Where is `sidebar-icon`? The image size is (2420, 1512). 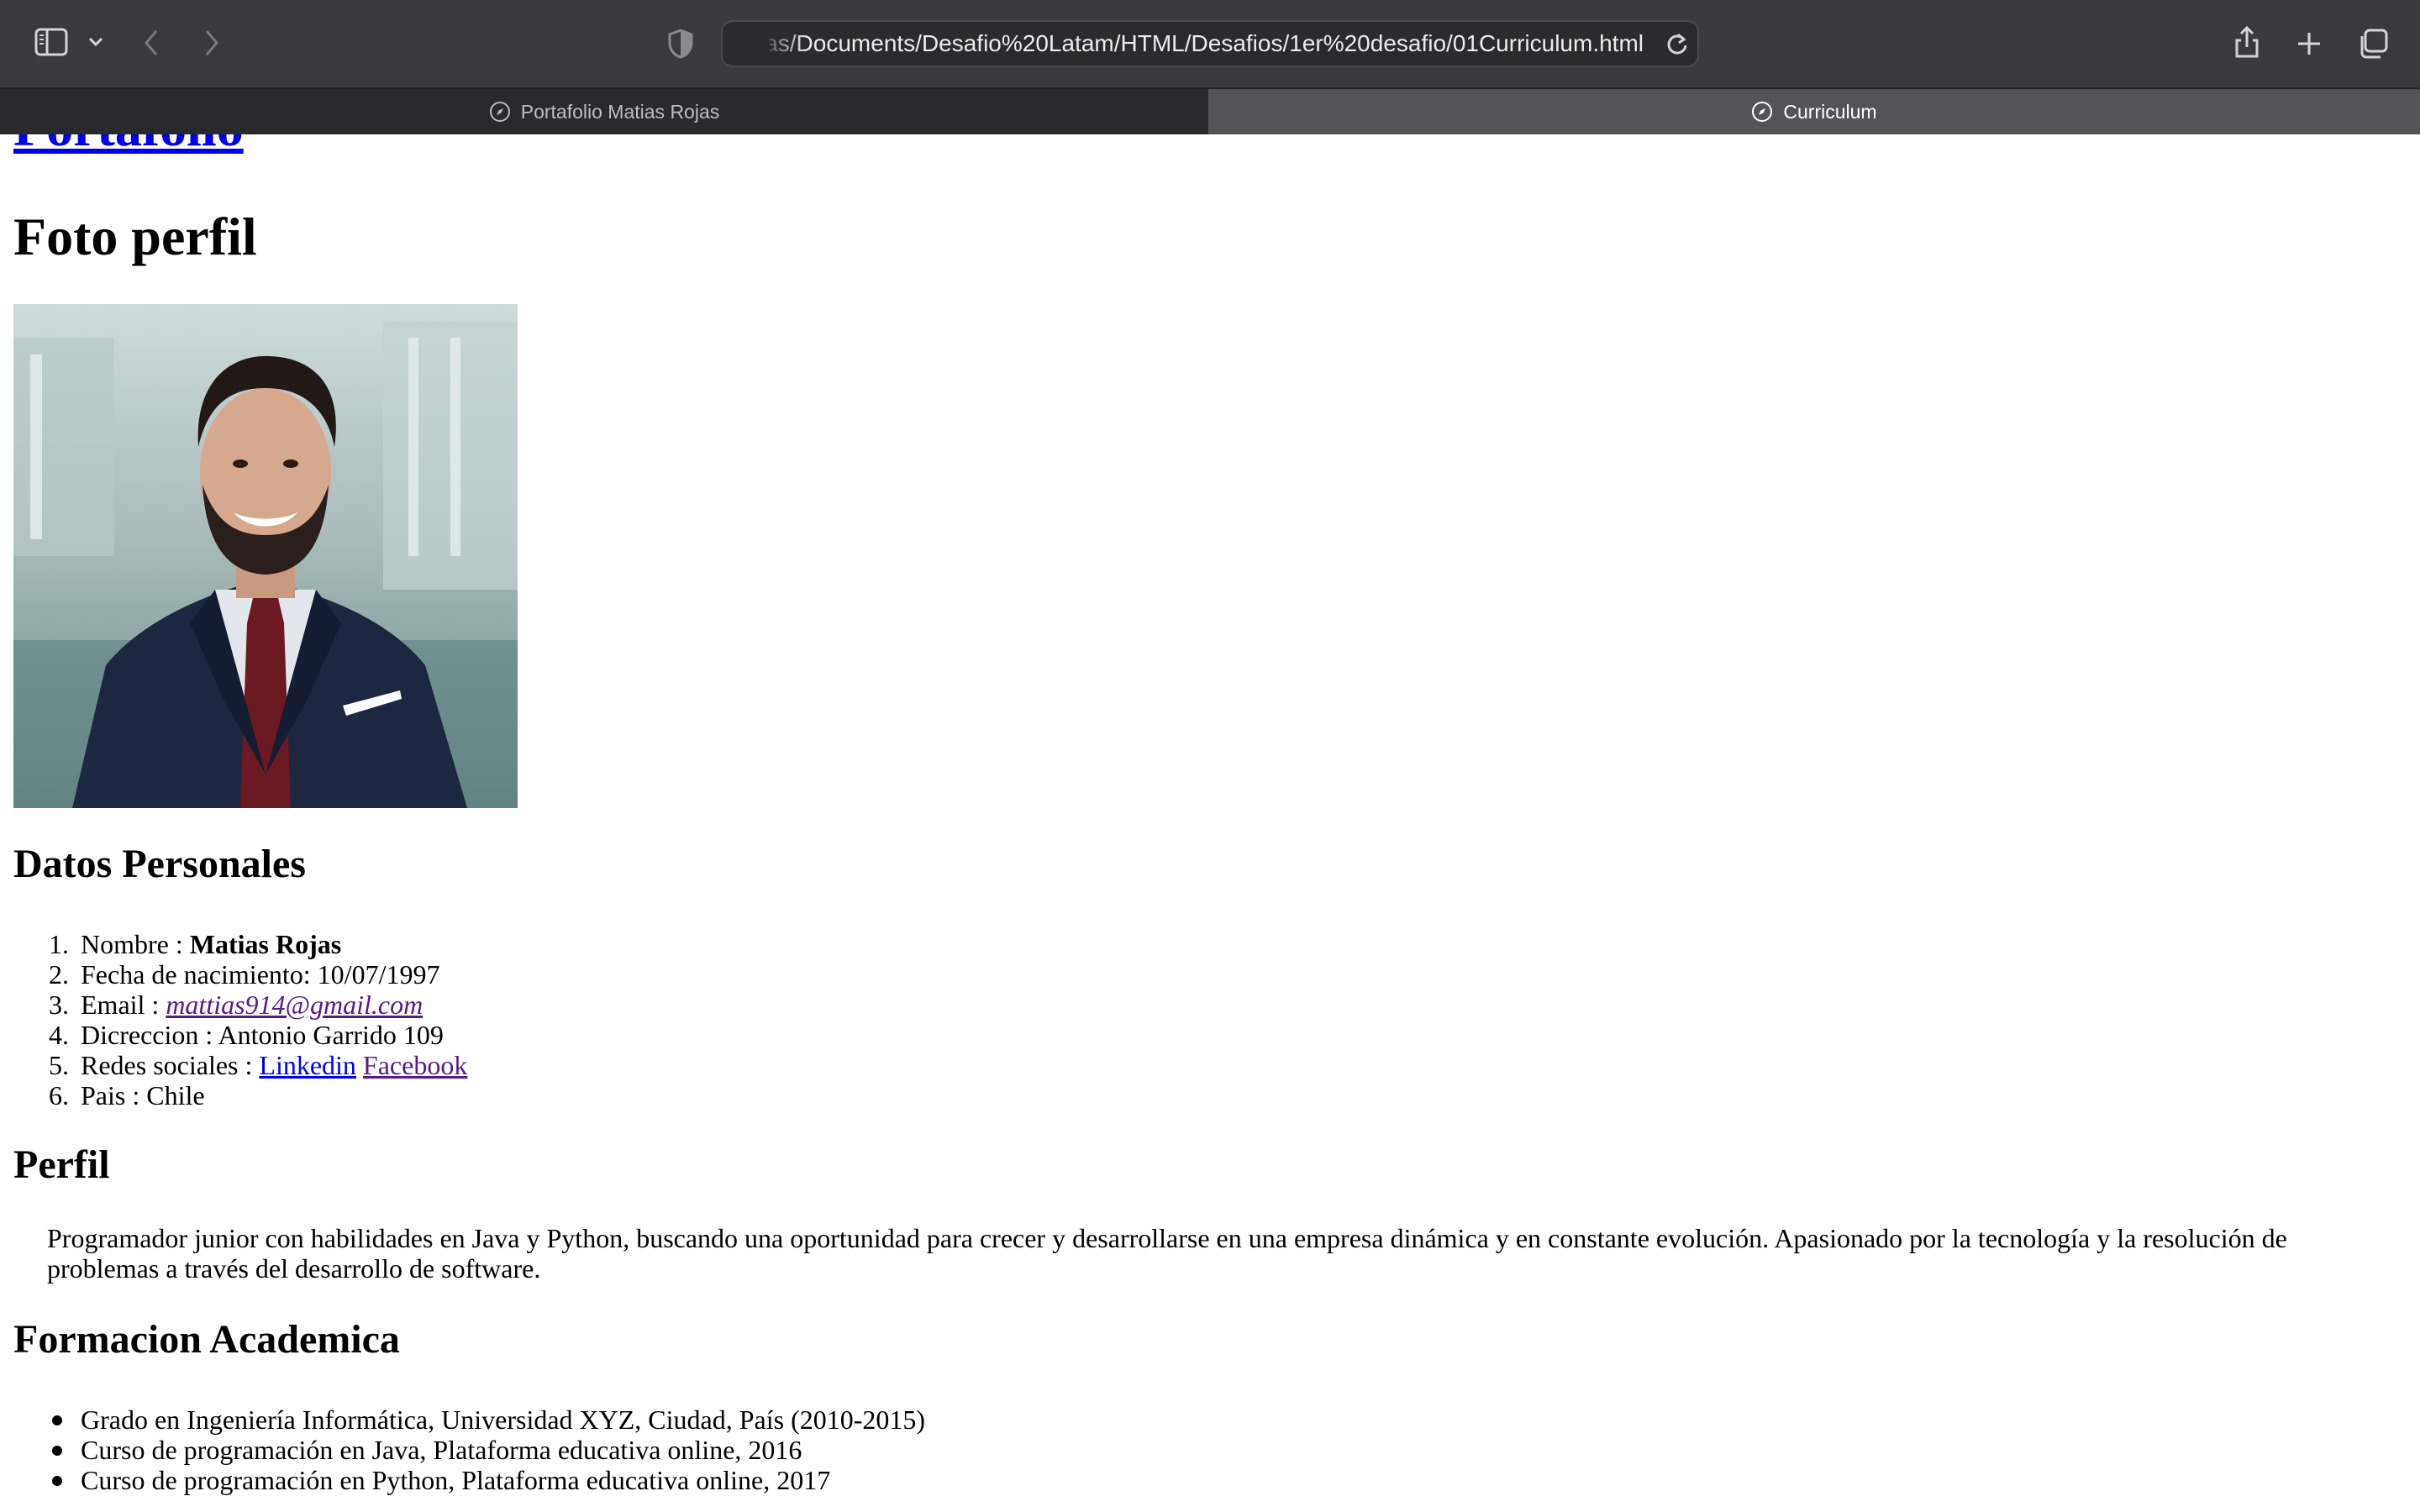
sidebar-icon is located at coordinates (52, 42).